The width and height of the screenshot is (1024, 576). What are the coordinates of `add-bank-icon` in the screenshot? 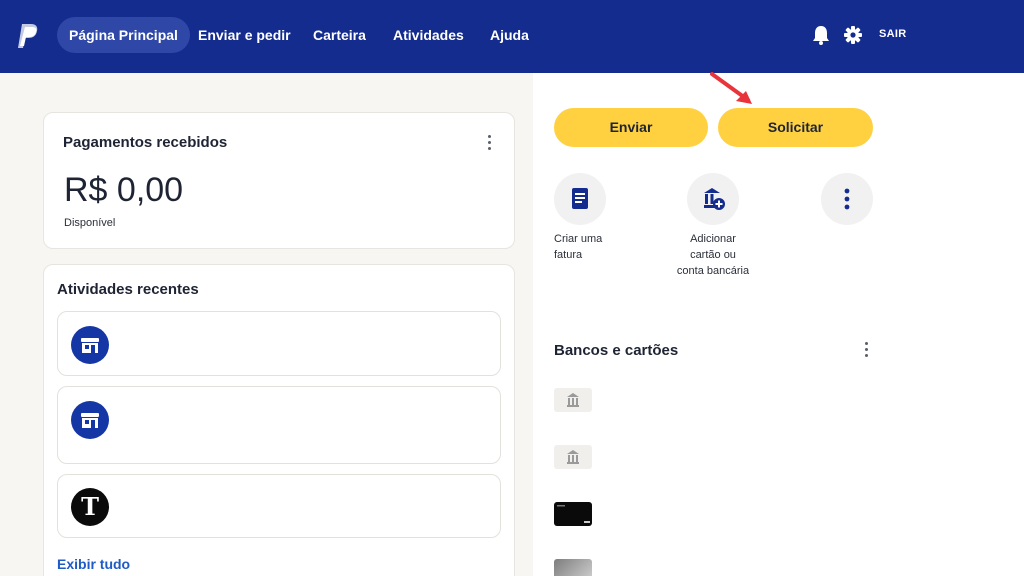 It's located at (714, 199).